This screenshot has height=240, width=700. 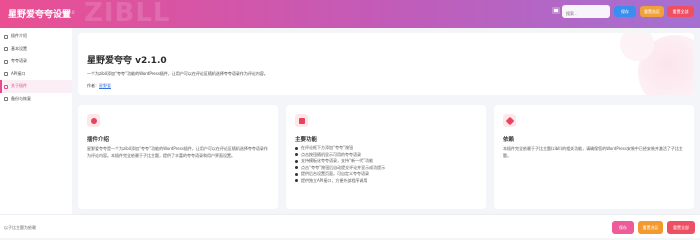 I want to click on code-icon, so click(x=6, y=74).